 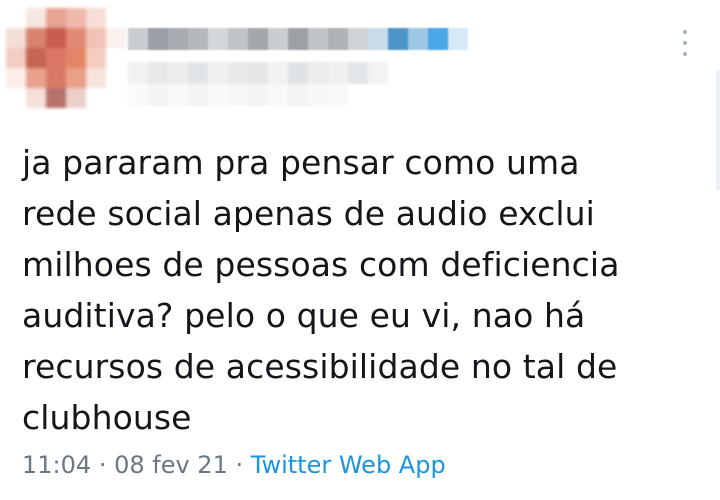 I want to click on tweet-source-link: Twitter Web App, so click(x=348, y=465).